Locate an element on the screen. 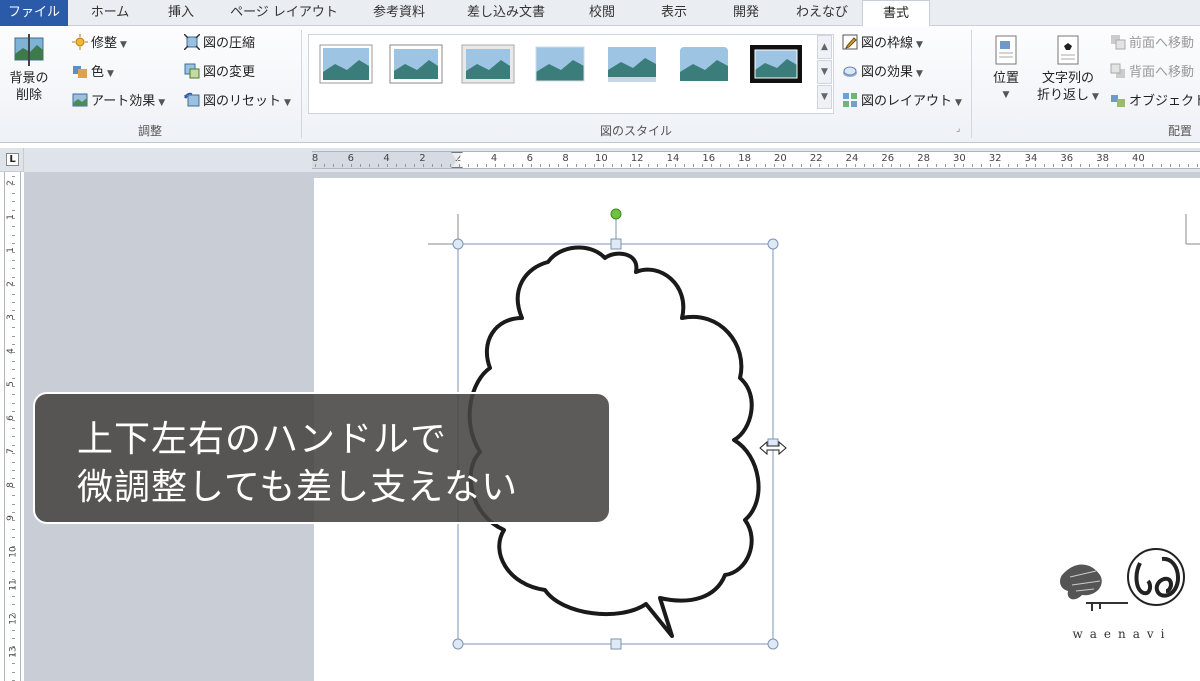 This screenshot has height=681, width=1200. rotate-handle is located at coordinates (616, 214).